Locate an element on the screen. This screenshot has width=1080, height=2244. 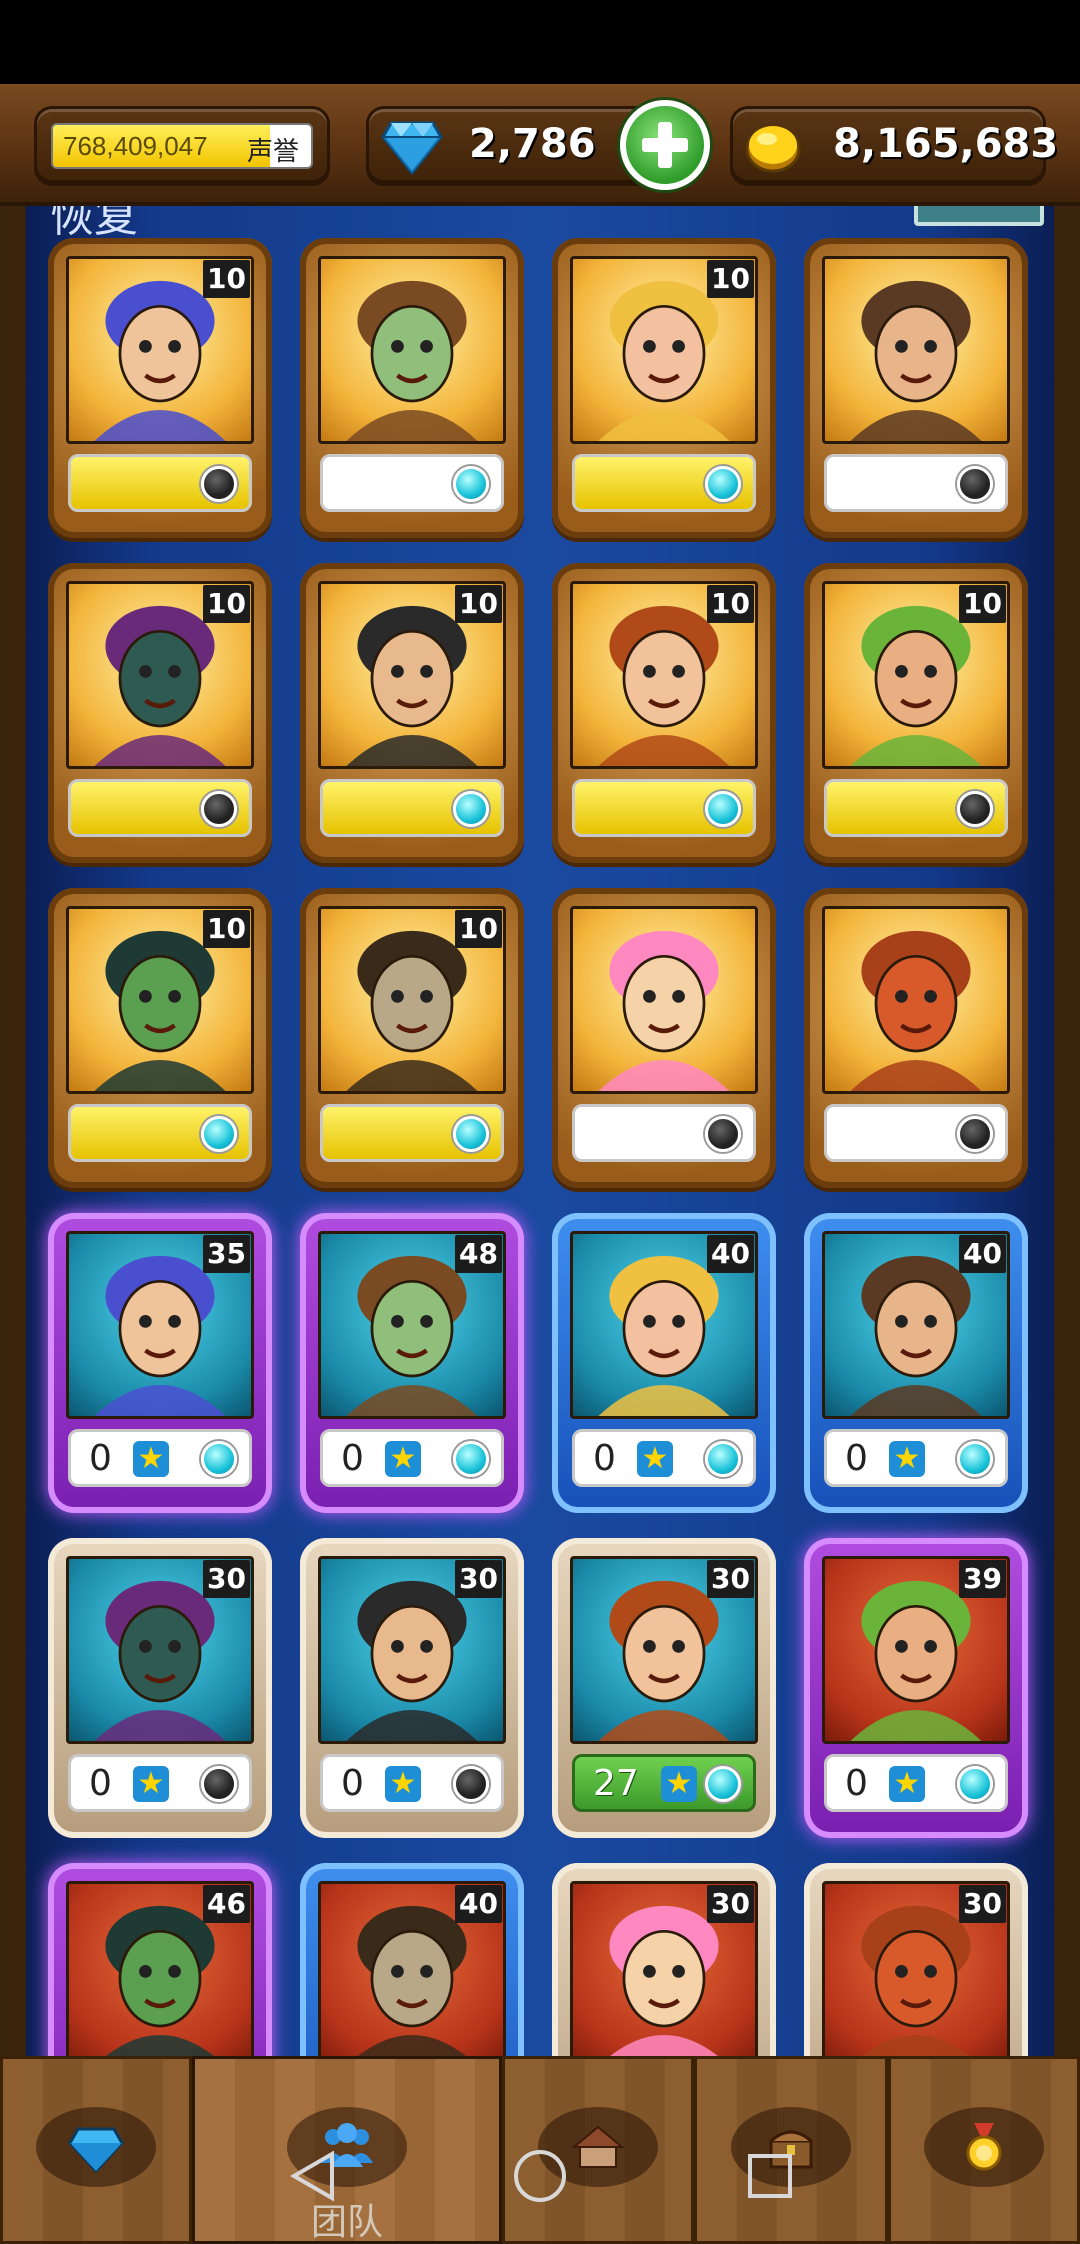
nav-tab-gems is located at coordinates (96, 2150).